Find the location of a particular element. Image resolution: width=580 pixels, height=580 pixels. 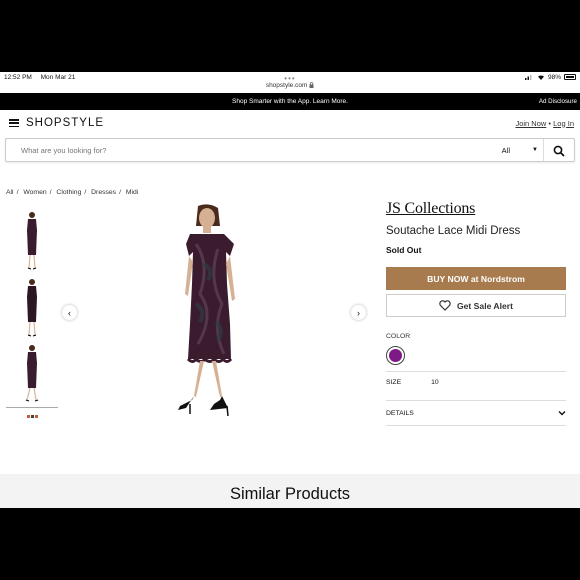

similar-products-title: Similar Products is located at coordinates (290, 494).